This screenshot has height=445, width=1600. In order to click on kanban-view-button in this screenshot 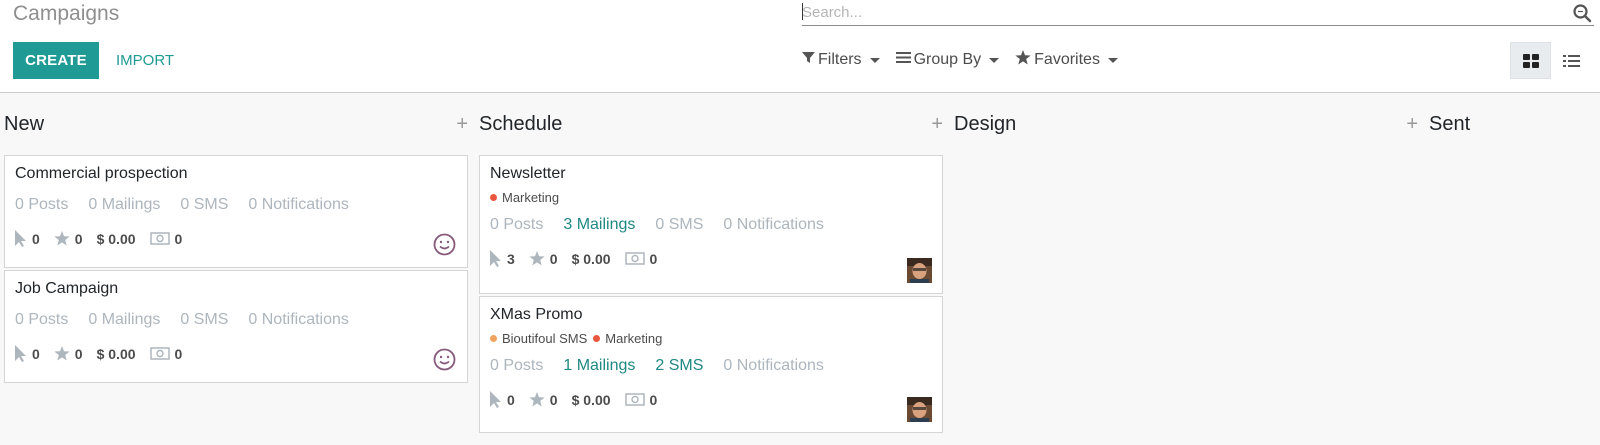, I will do `click(1530, 60)`.